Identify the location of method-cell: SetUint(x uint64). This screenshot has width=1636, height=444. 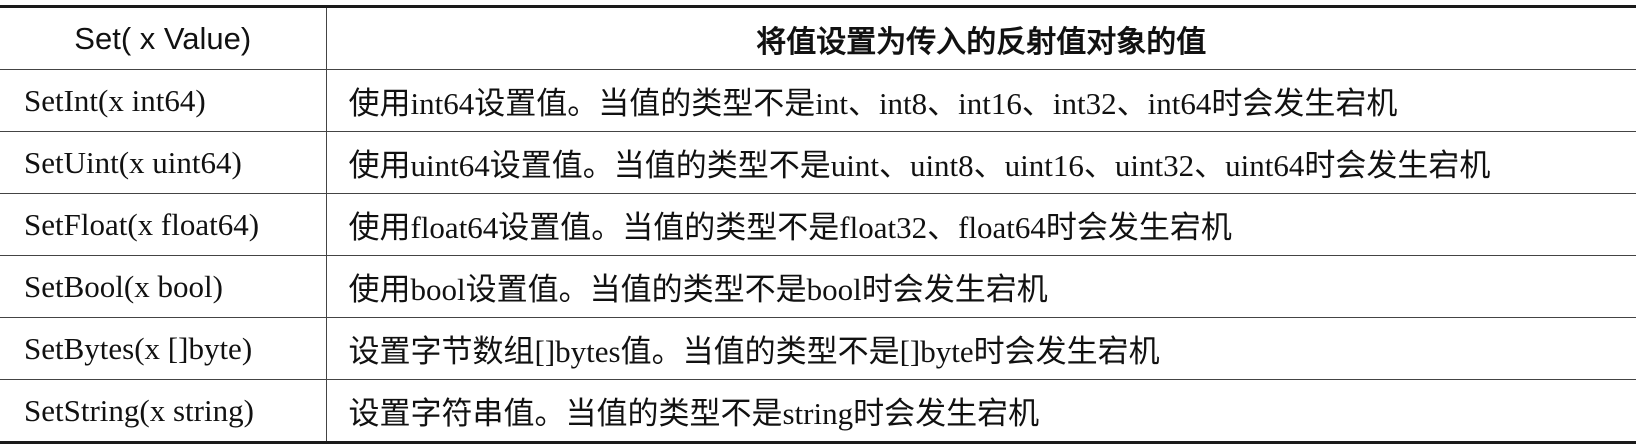
(163, 162).